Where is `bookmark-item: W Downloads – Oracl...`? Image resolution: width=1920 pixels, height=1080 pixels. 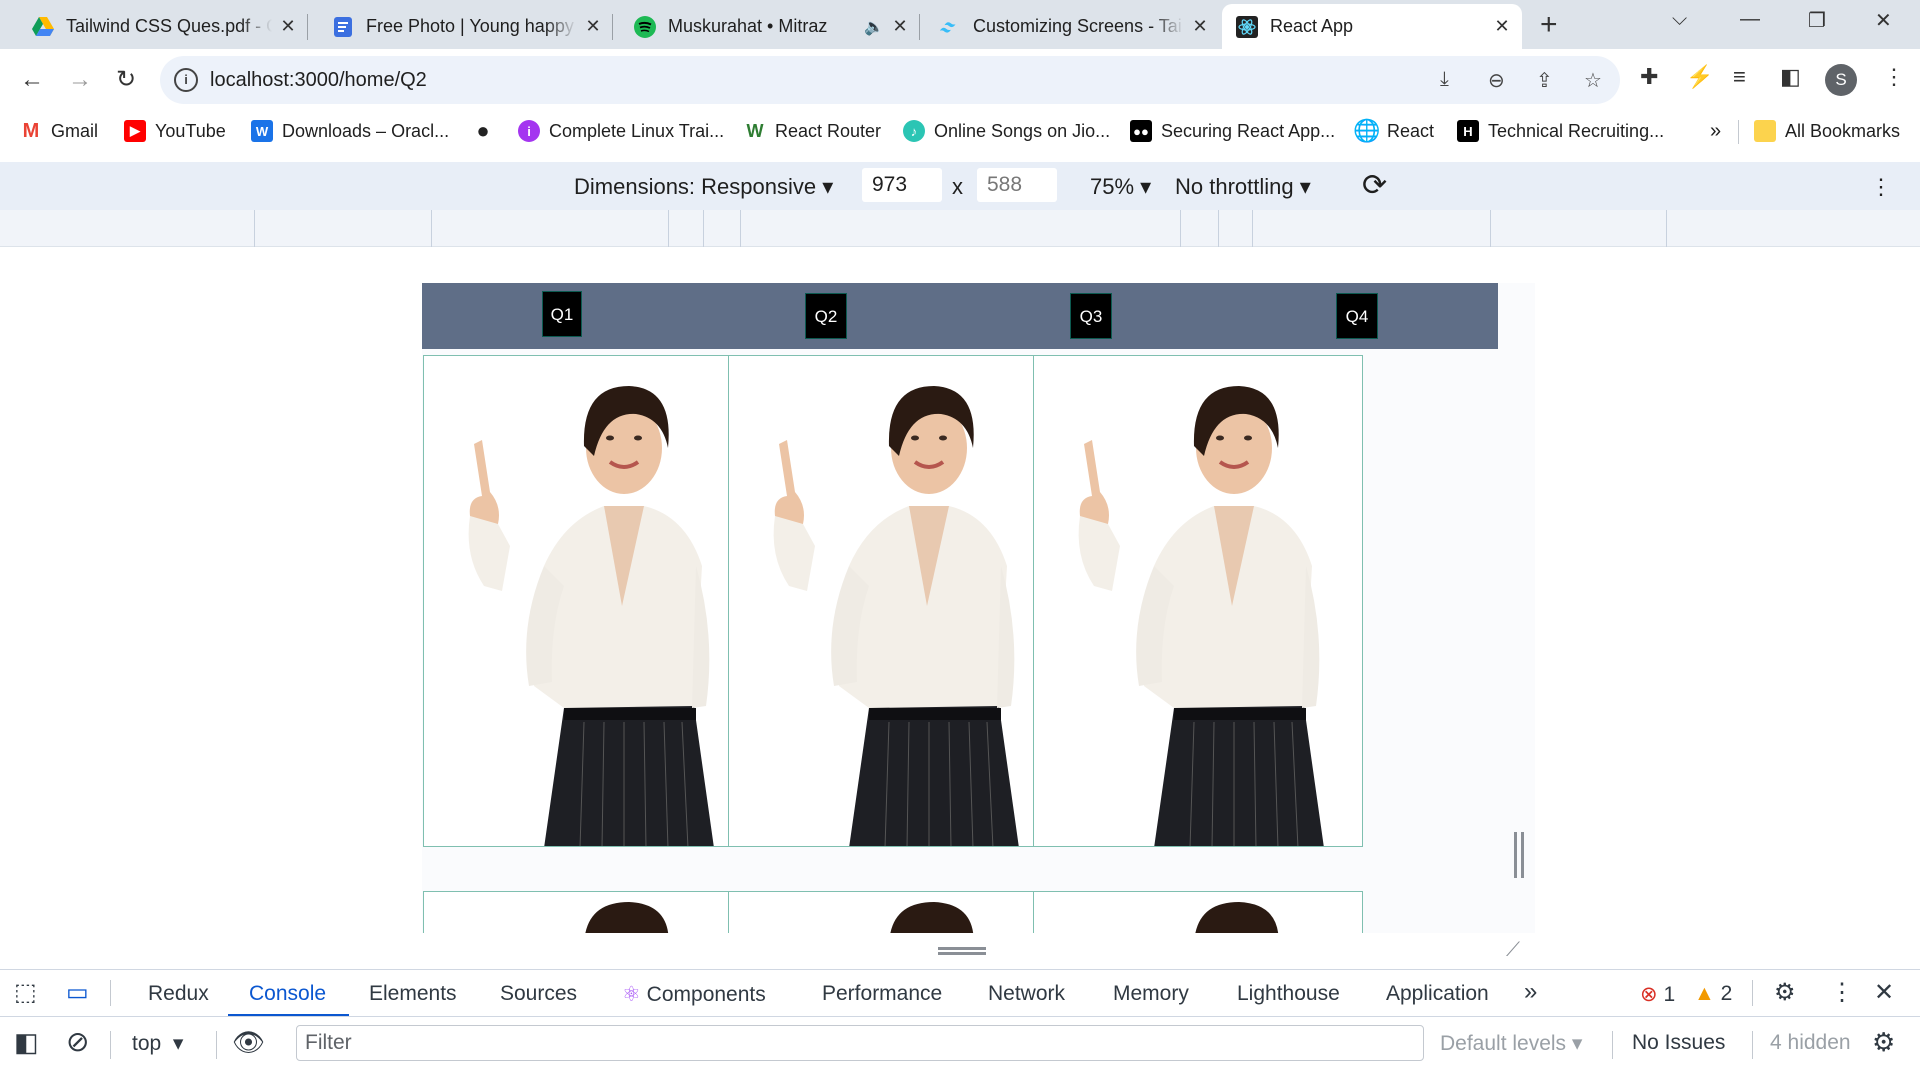
bookmark-item: W Downloads – Oracl... is located at coordinates (350, 131).